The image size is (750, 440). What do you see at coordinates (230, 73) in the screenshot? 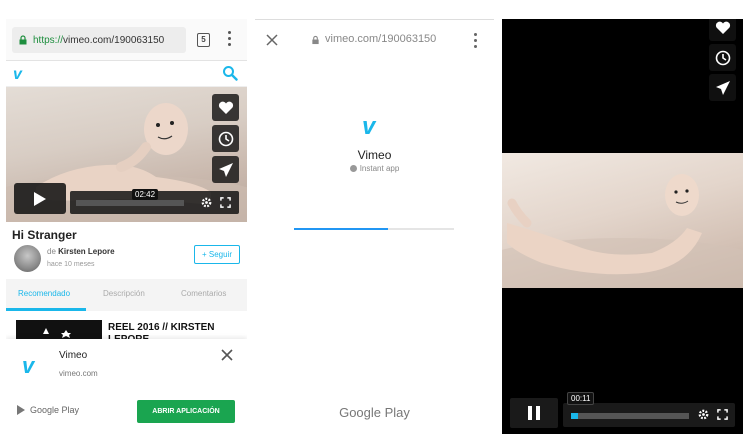
I see `search-icon` at bounding box center [230, 73].